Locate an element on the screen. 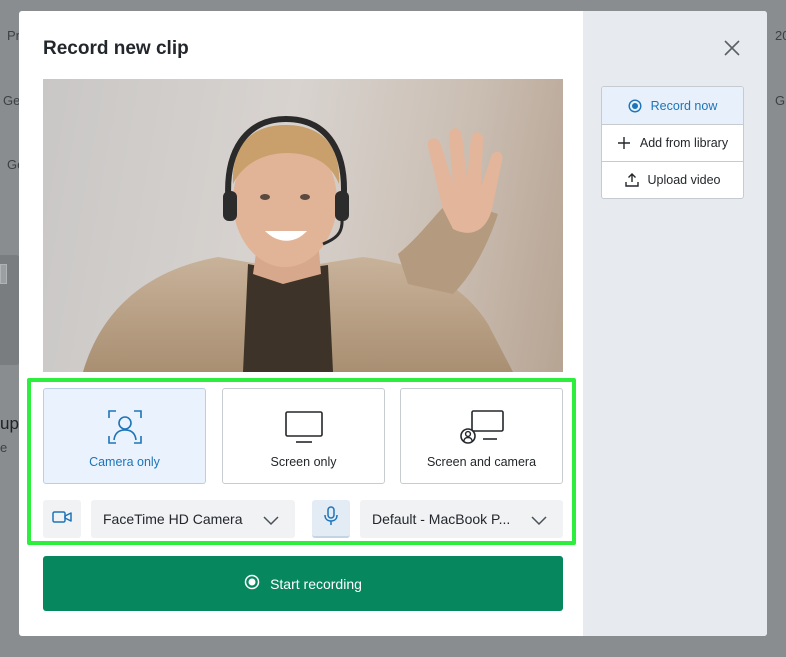 The image size is (786, 657). microphone-toggle-button is located at coordinates (331, 519).